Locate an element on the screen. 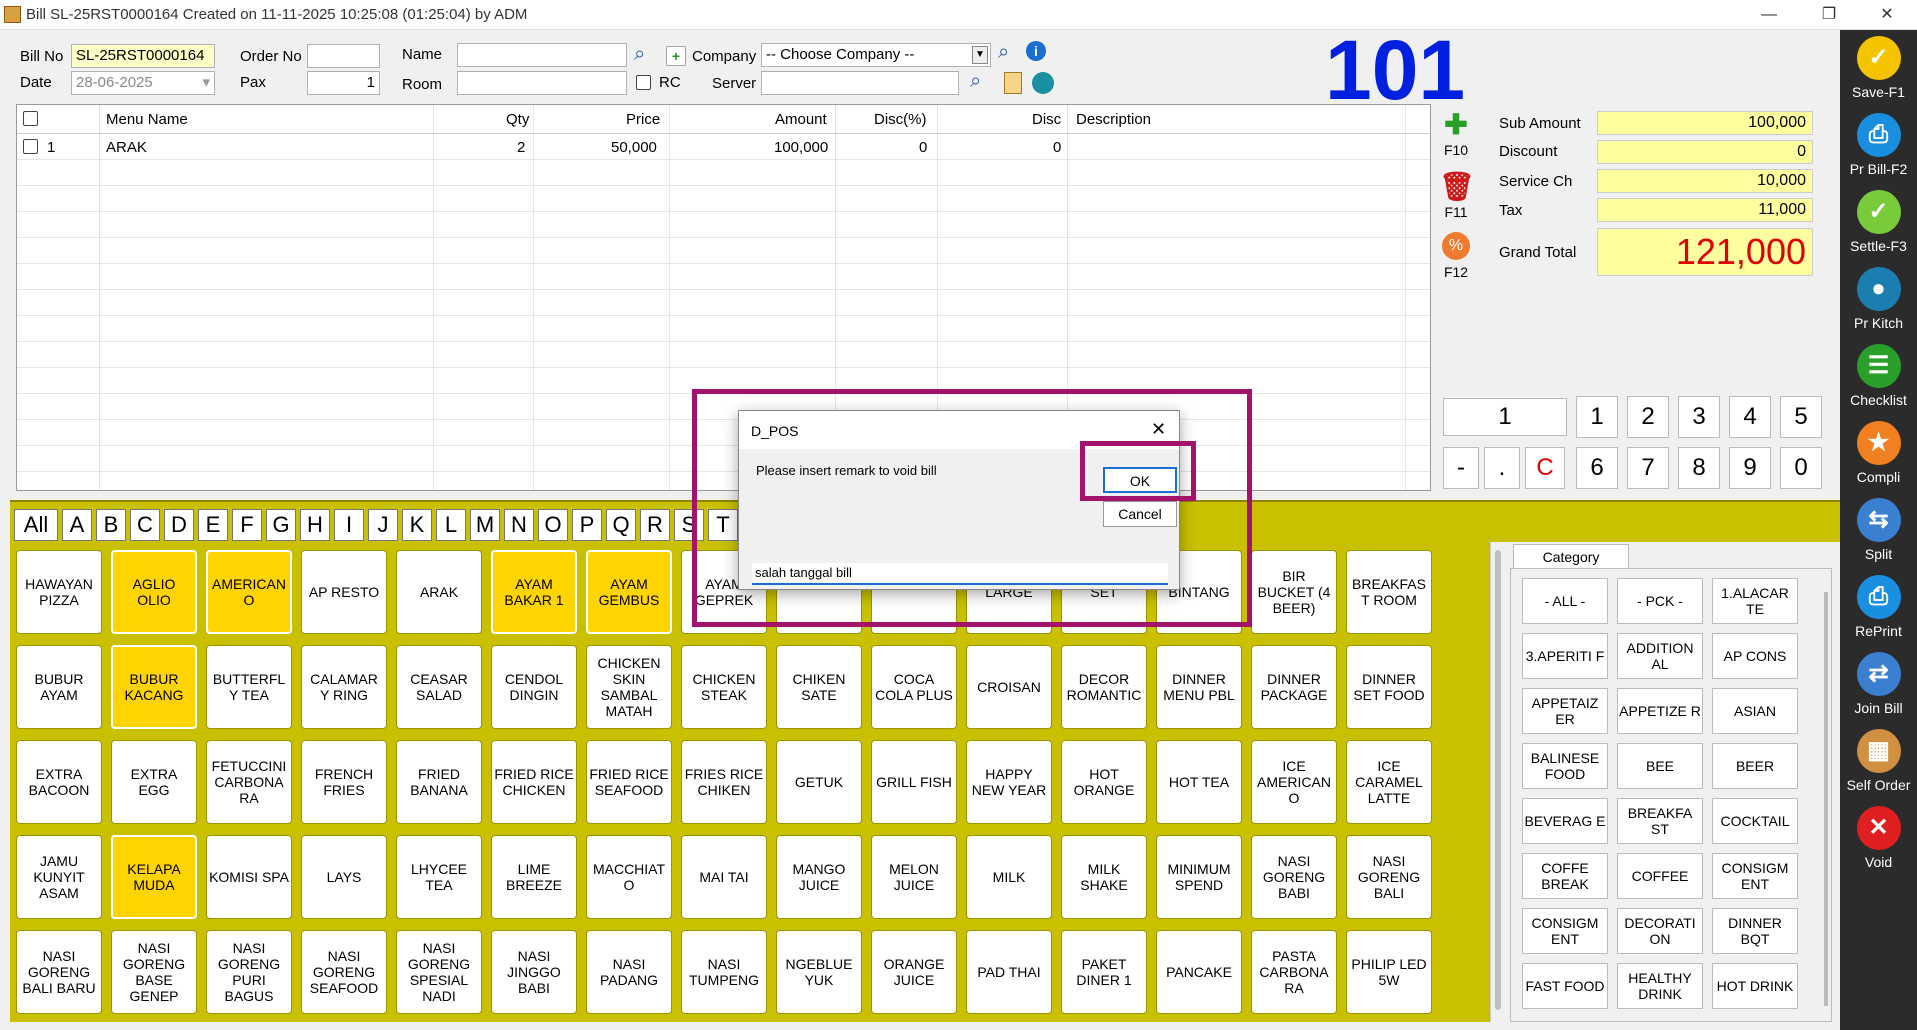  menu-item: MINIMUM SPEND is located at coordinates (1199, 877).